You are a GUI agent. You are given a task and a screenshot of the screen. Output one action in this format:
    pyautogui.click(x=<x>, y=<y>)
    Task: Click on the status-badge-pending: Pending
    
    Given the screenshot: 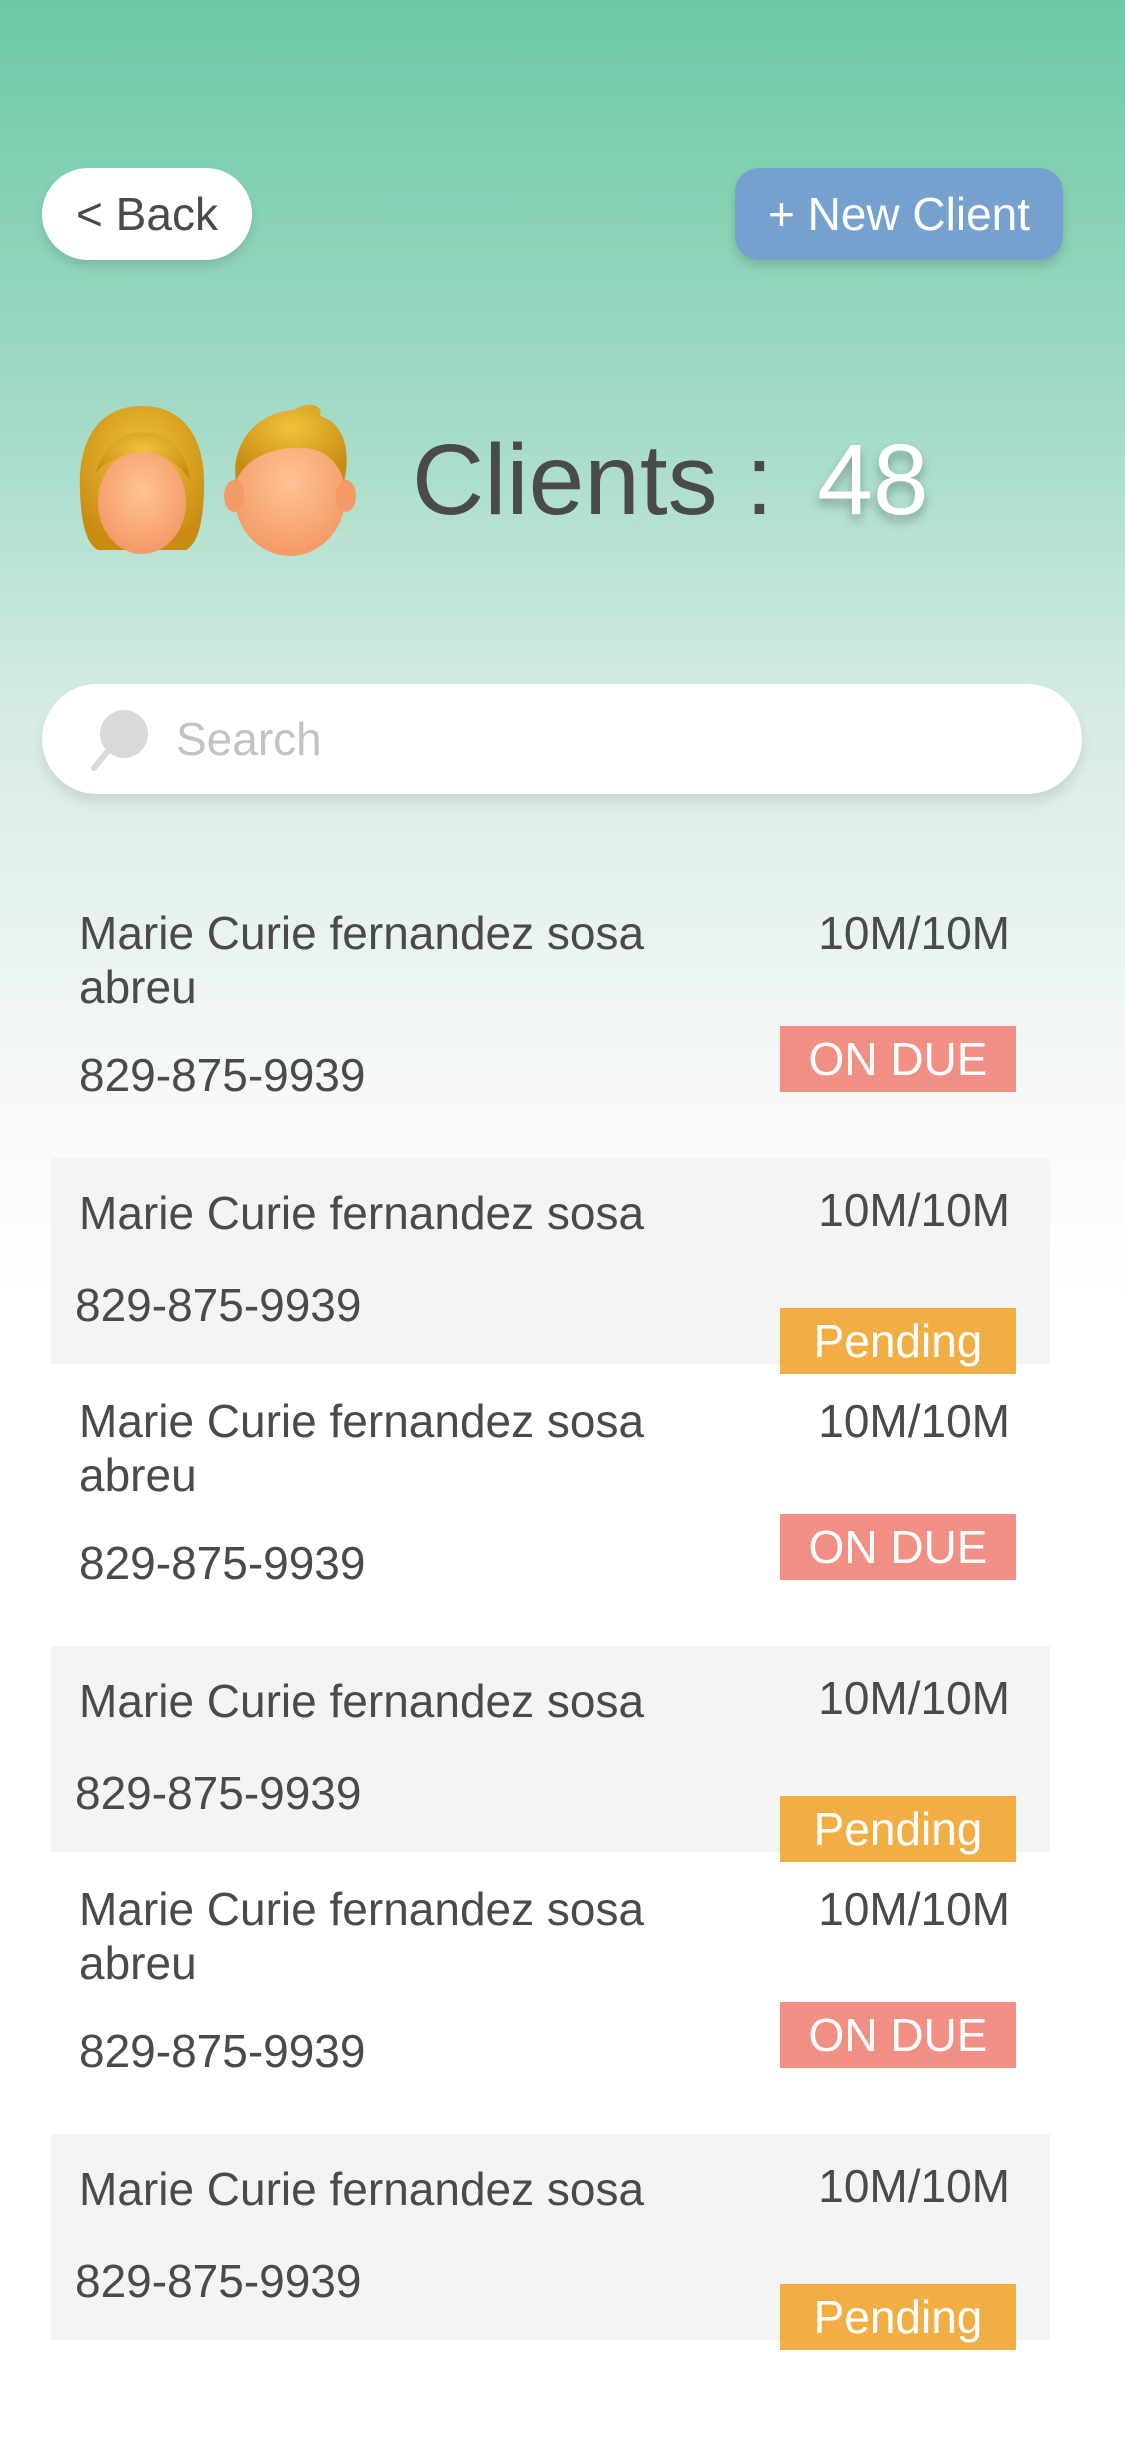 What is the action you would take?
    pyautogui.click(x=898, y=2317)
    